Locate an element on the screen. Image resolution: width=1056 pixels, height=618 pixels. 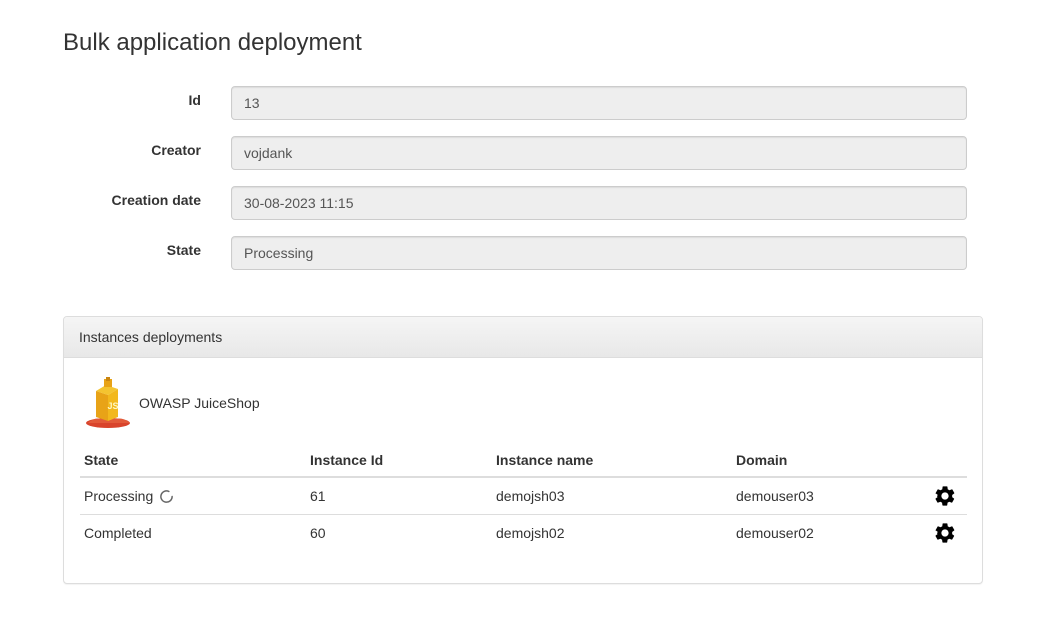
form-row-id: Id is located at coordinates (515, 103).